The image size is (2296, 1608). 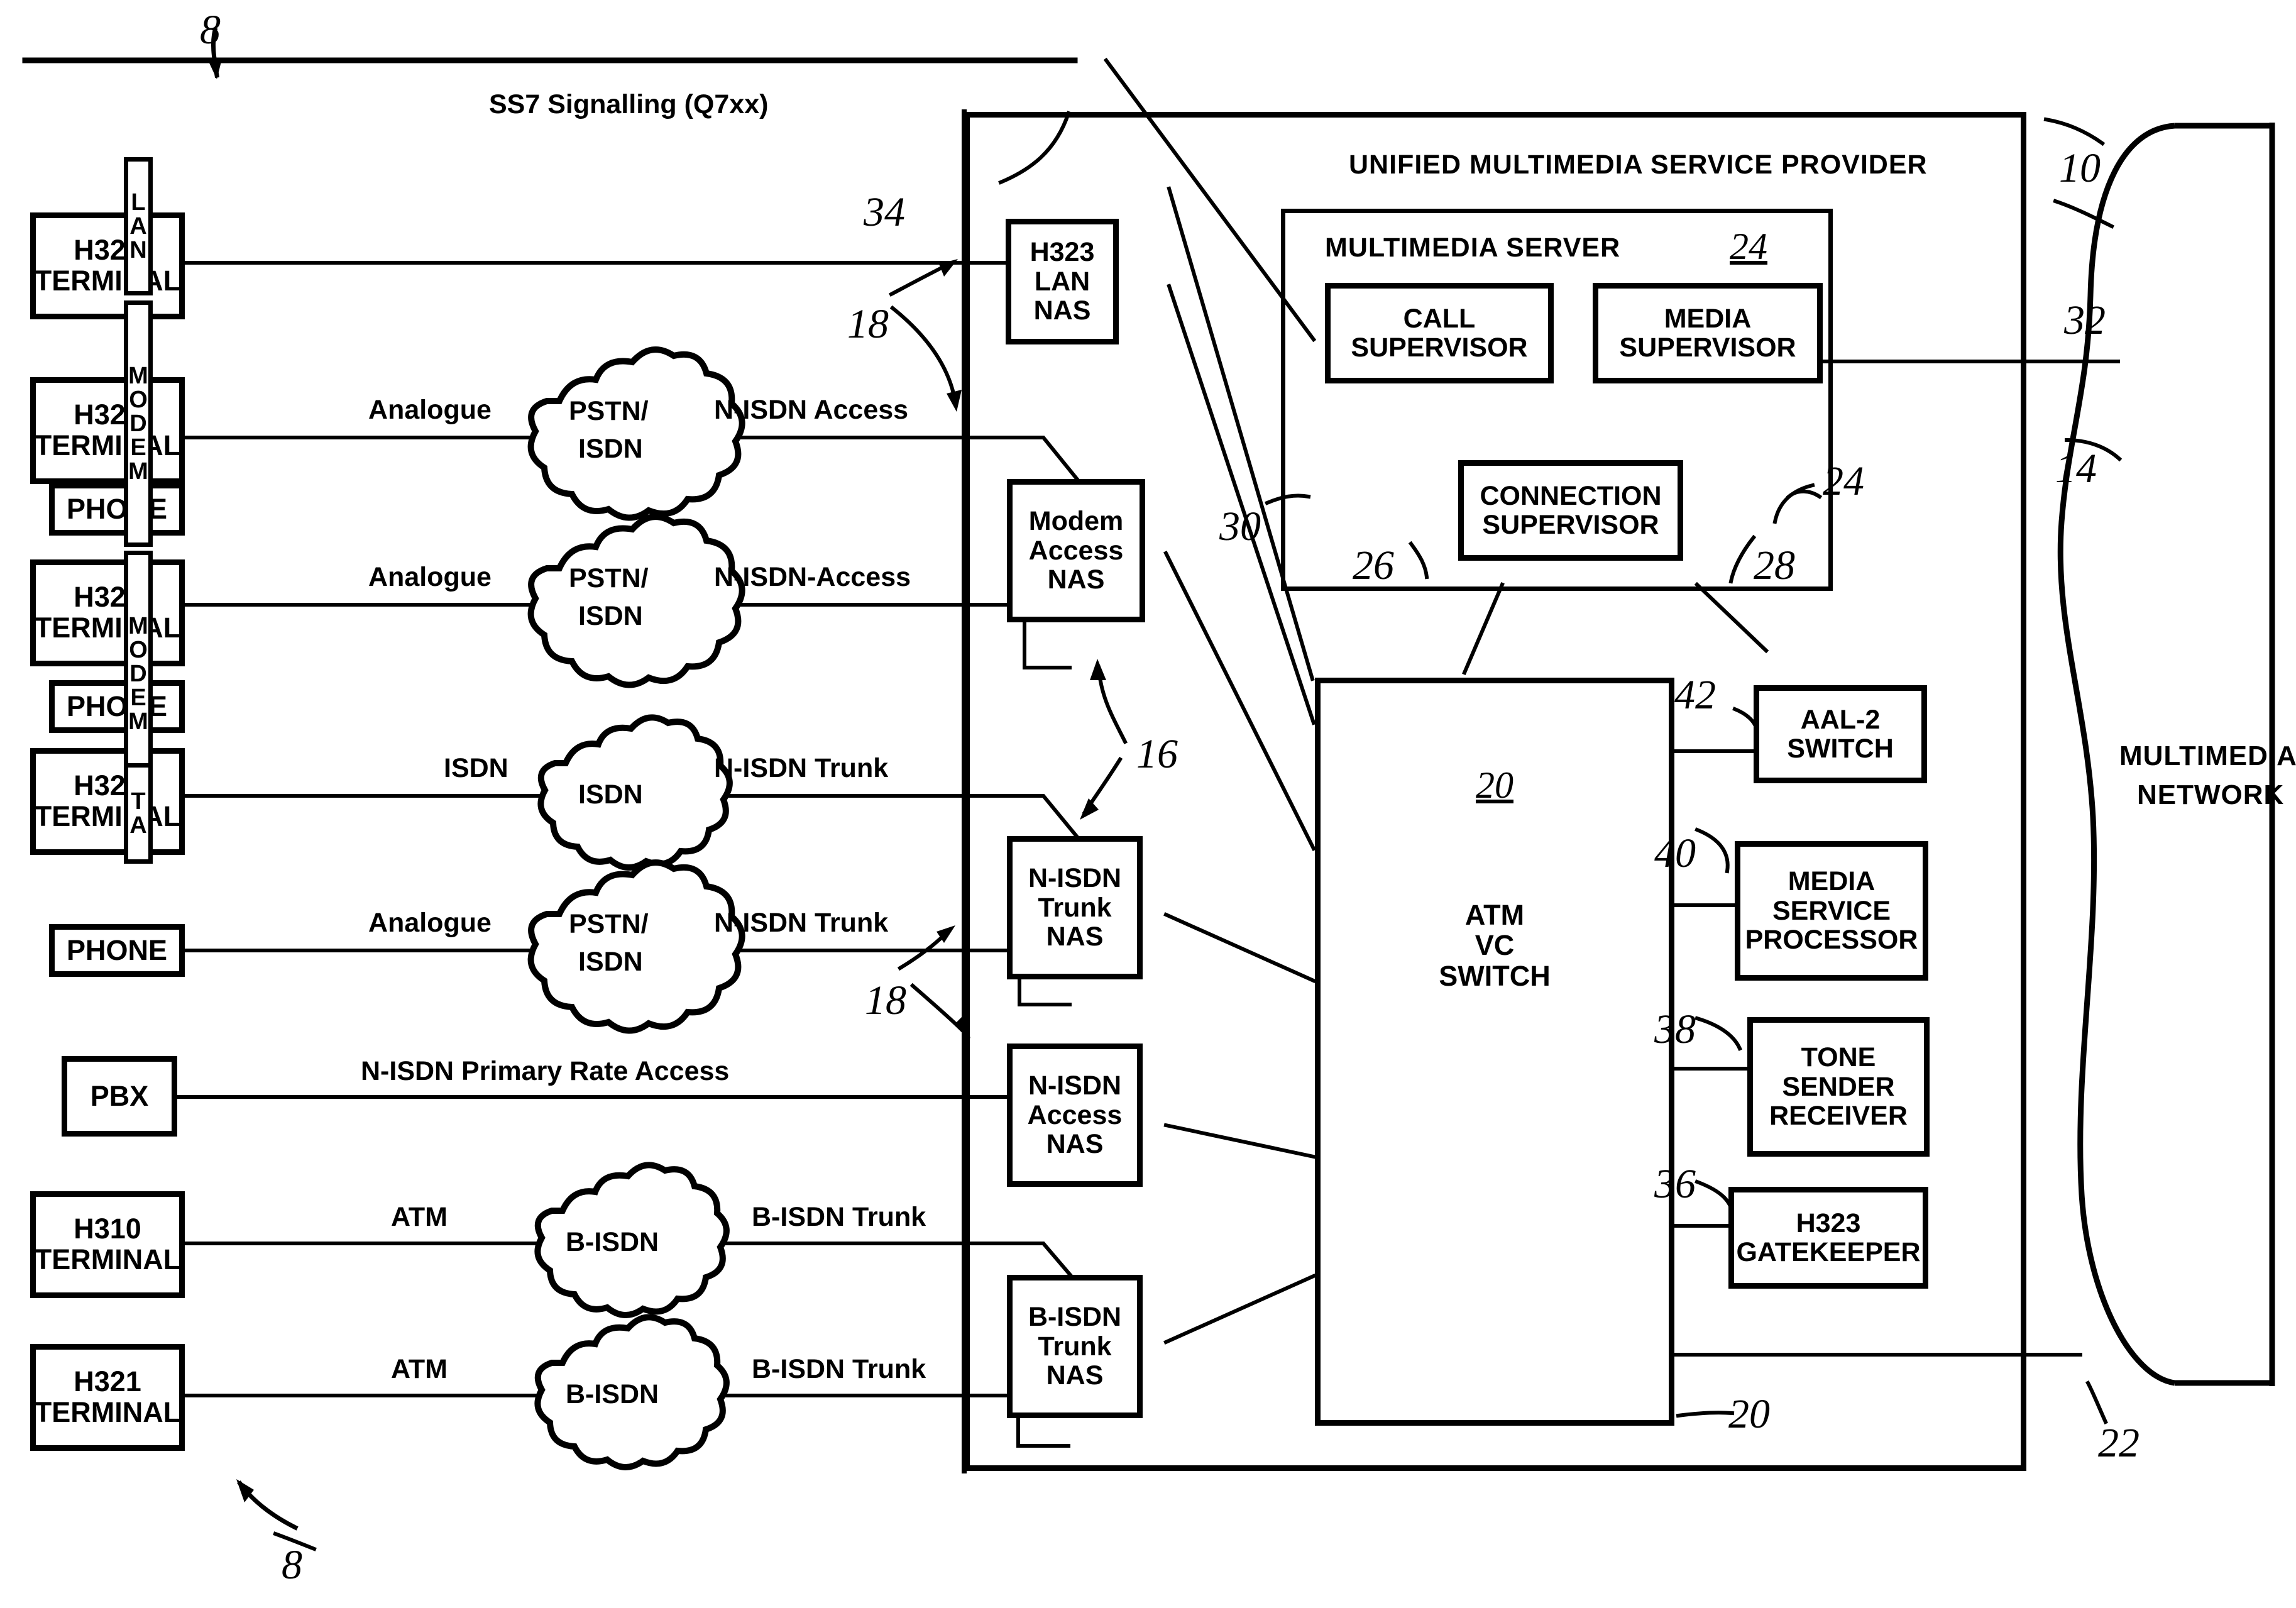 I want to click on module-line1: MEDIA, so click(x=1832, y=881).